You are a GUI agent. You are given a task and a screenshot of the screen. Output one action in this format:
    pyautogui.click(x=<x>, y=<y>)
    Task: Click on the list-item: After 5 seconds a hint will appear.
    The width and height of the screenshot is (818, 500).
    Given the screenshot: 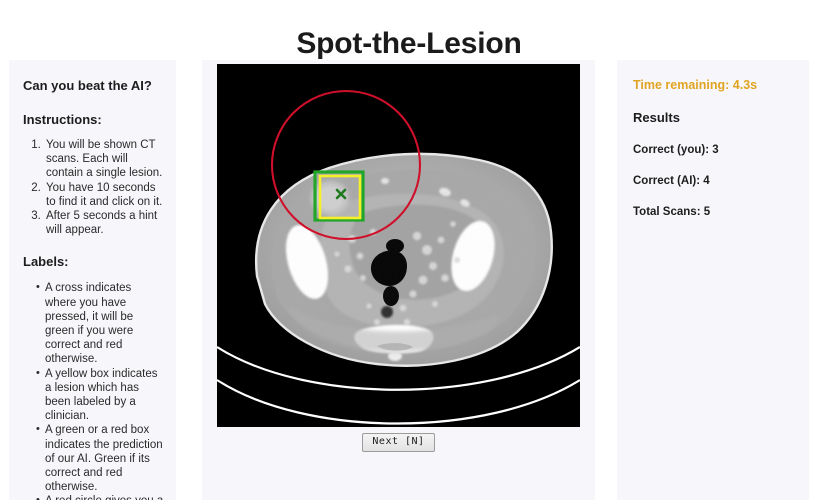 What is the action you would take?
    pyautogui.click(x=104, y=223)
    